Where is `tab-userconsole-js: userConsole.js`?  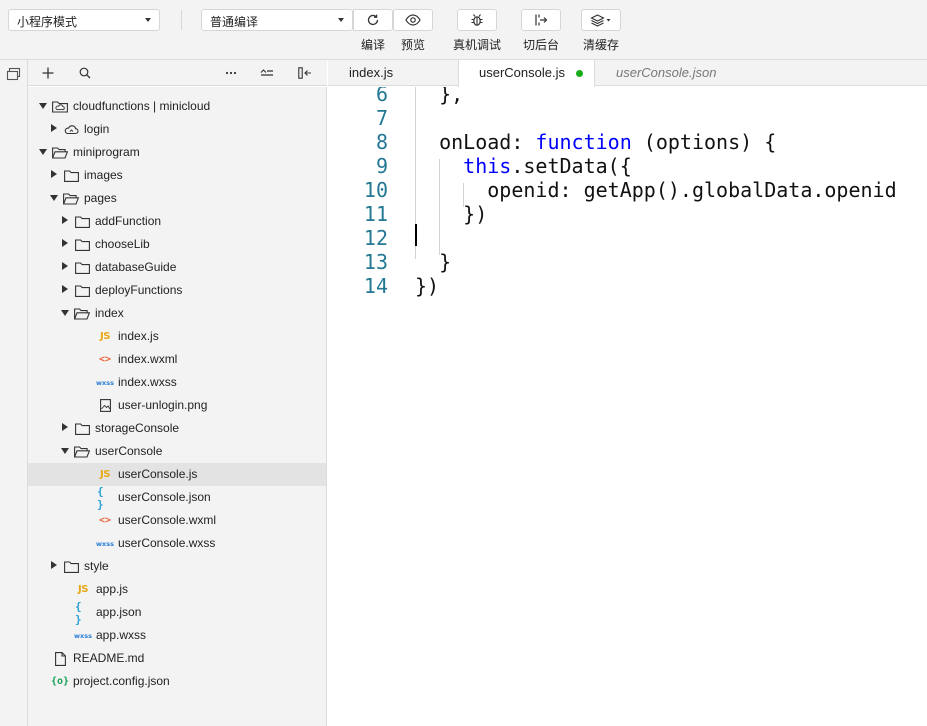 tab-userconsole-js: userConsole.js is located at coordinates (526, 73).